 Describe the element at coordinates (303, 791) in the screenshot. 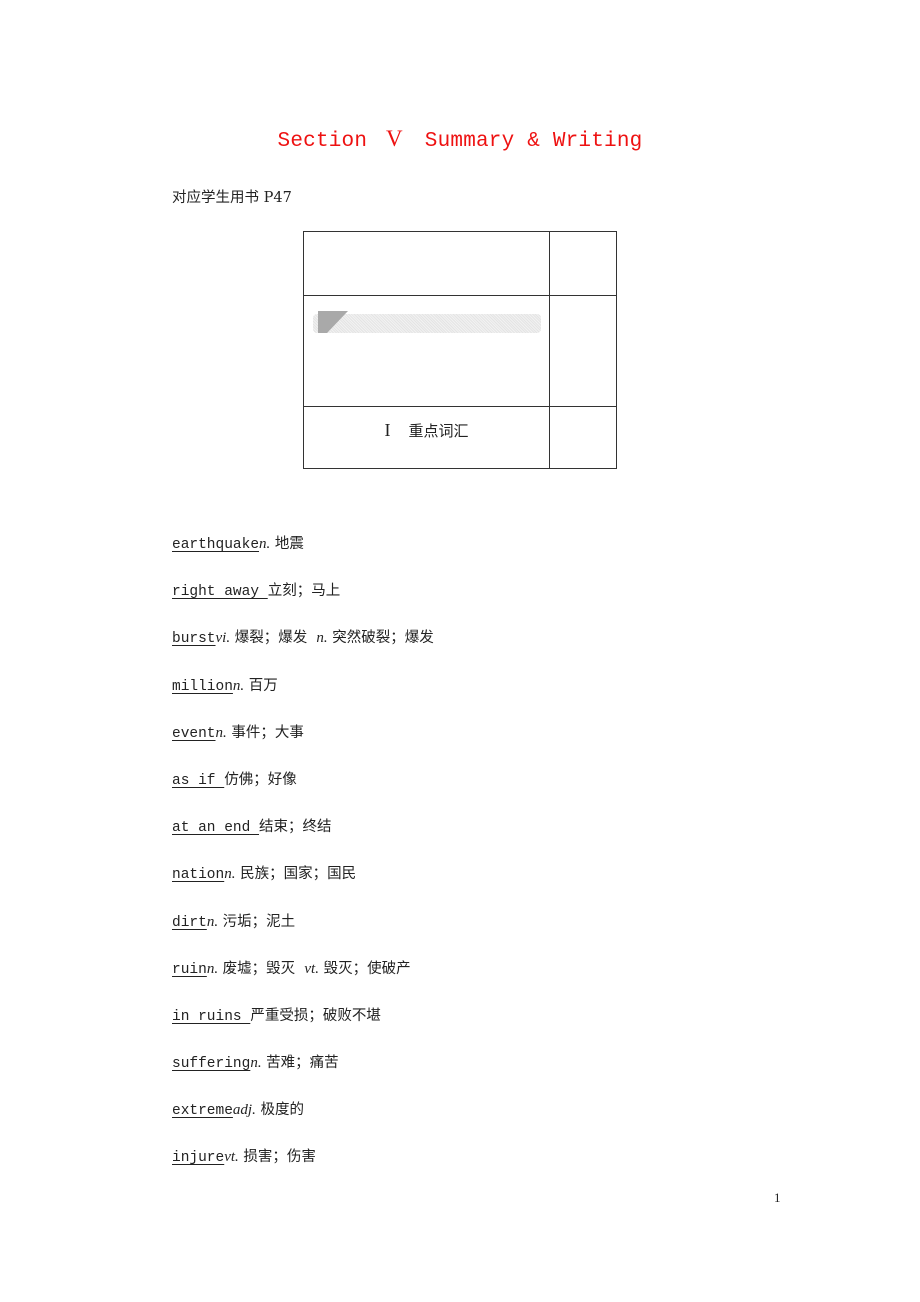

I see `vocab-item: as if 仿佛；好像` at that location.